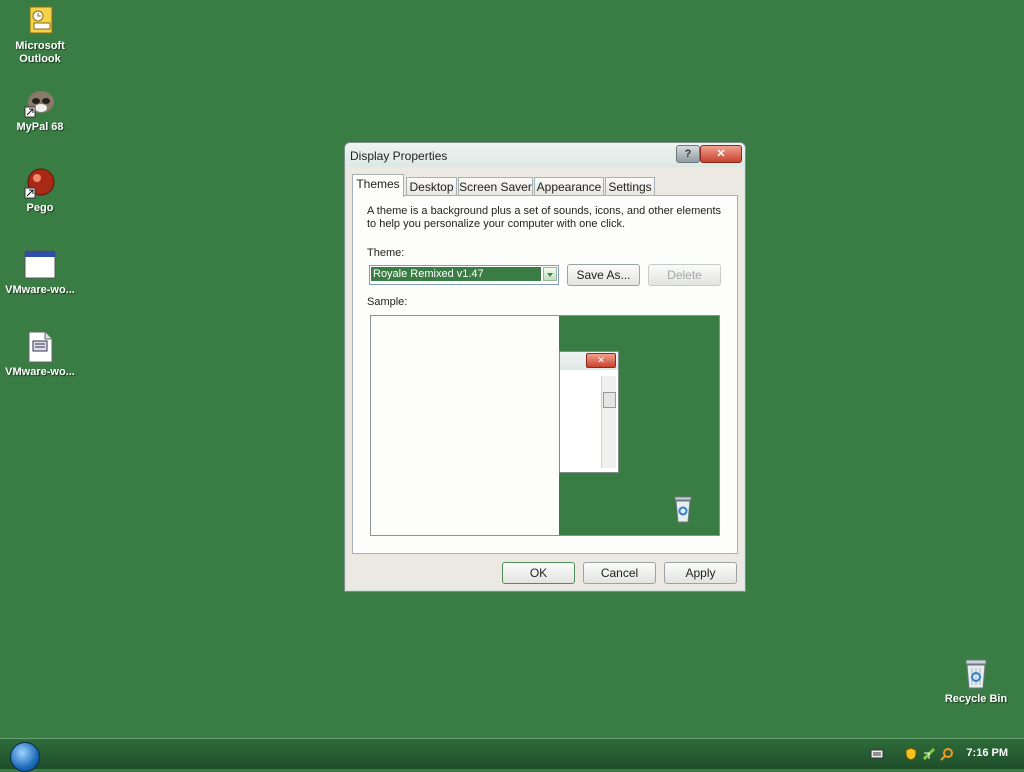  I want to click on sample-scrollbar, so click(608, 422).